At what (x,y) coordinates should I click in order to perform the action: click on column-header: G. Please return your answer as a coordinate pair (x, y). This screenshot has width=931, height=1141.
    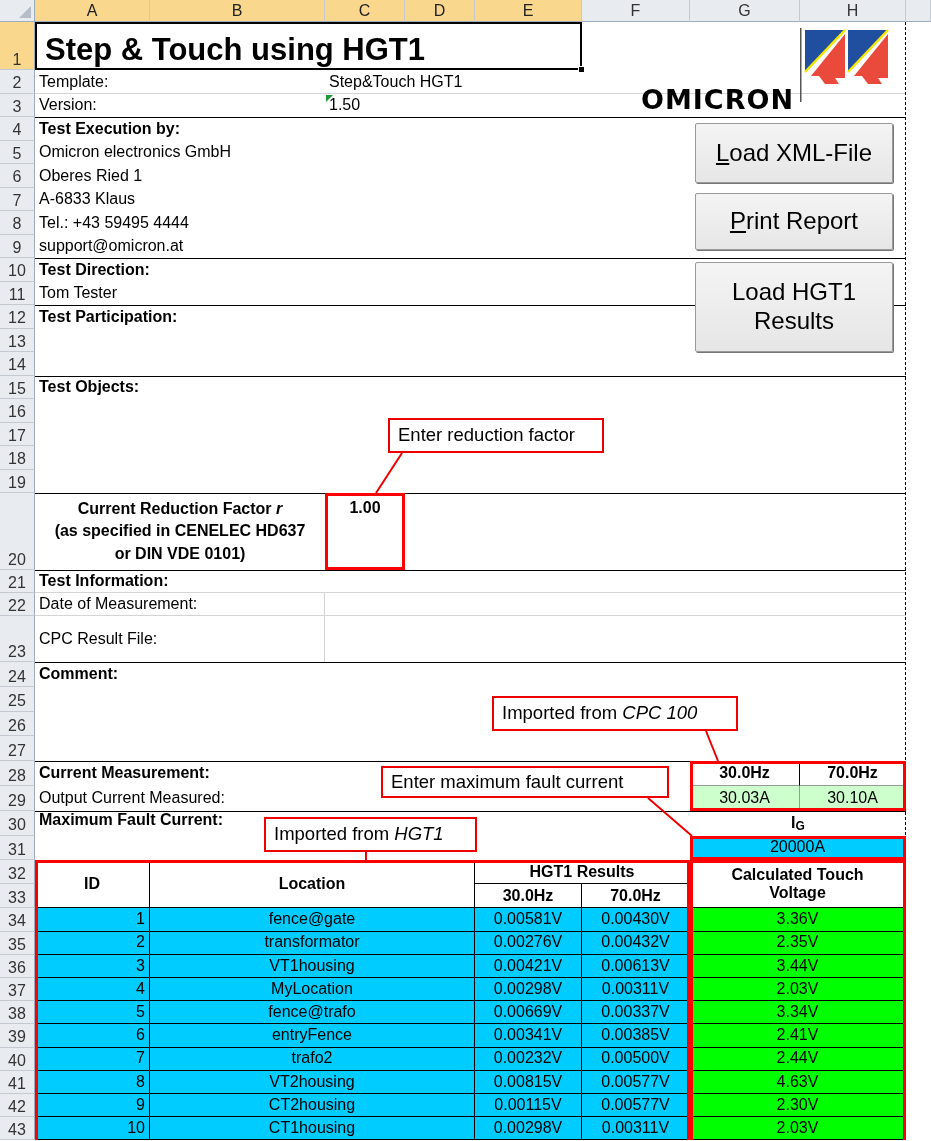
    Looking at the image, I should click on (745, 11).